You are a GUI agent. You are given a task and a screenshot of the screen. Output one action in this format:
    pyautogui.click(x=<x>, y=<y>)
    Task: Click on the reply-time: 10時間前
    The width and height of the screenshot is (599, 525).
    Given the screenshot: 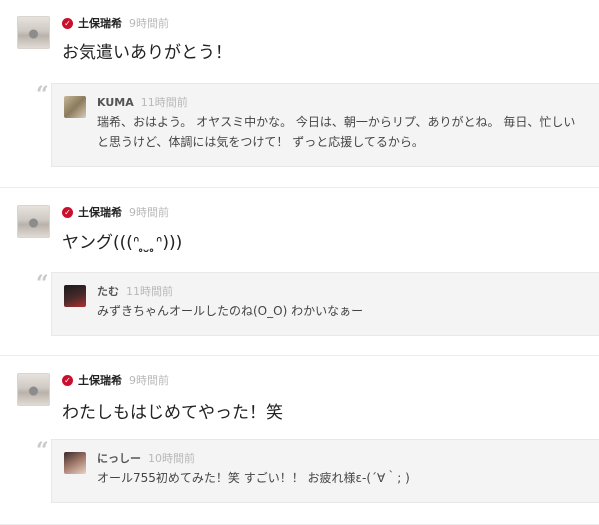 What is the action you would take?
    pyautogui.click(x=171, y=458)
    